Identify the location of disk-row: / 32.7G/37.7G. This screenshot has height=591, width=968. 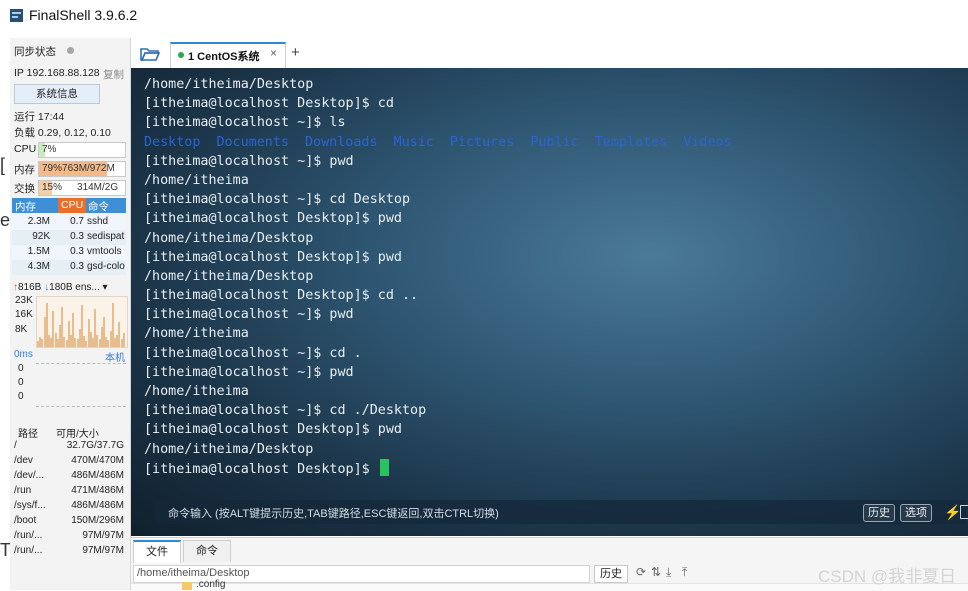
(69, 446).